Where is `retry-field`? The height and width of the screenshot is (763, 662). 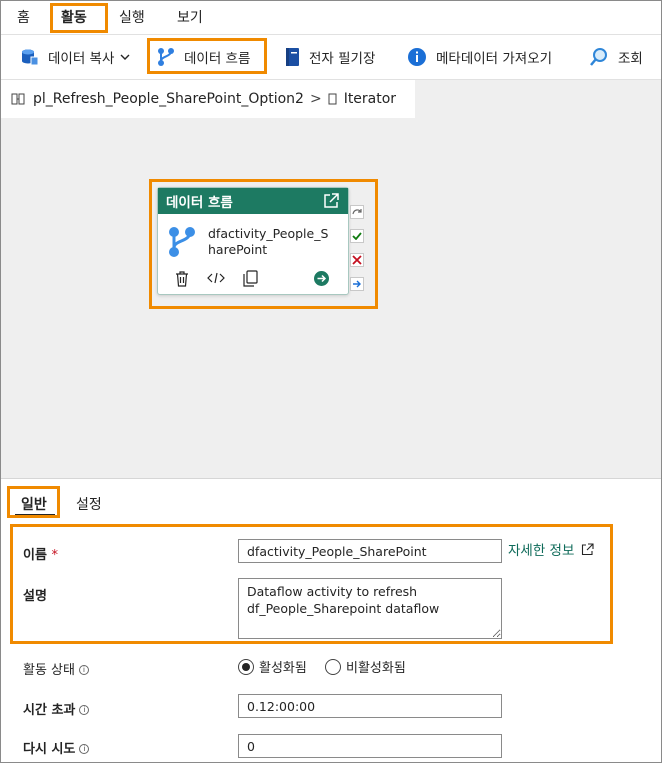 retry-field is located at coordinates (370, 746).